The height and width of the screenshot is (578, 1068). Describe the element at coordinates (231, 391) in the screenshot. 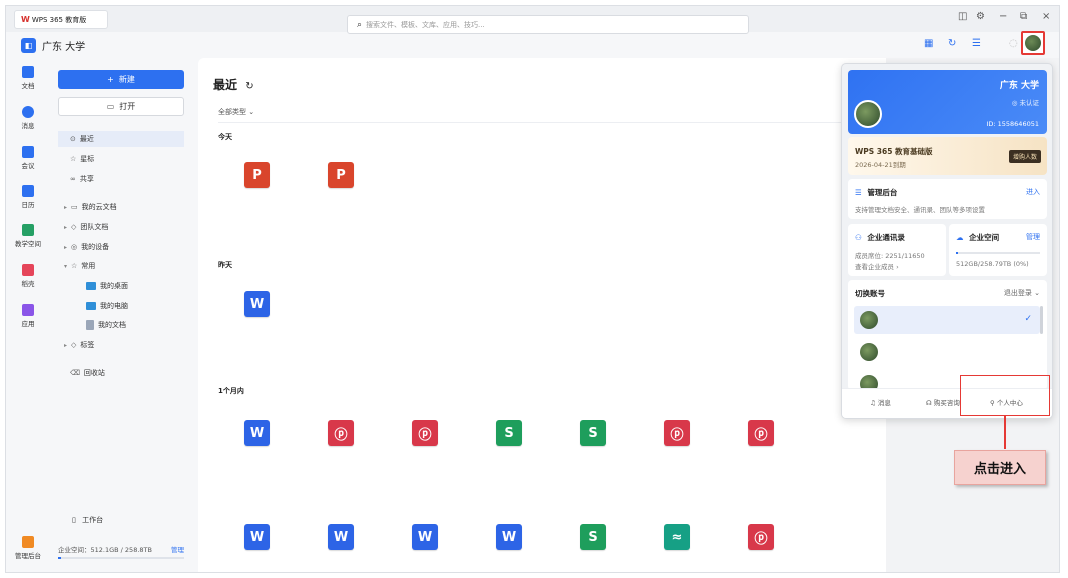

I see `section-month: 1个月内` at that location.